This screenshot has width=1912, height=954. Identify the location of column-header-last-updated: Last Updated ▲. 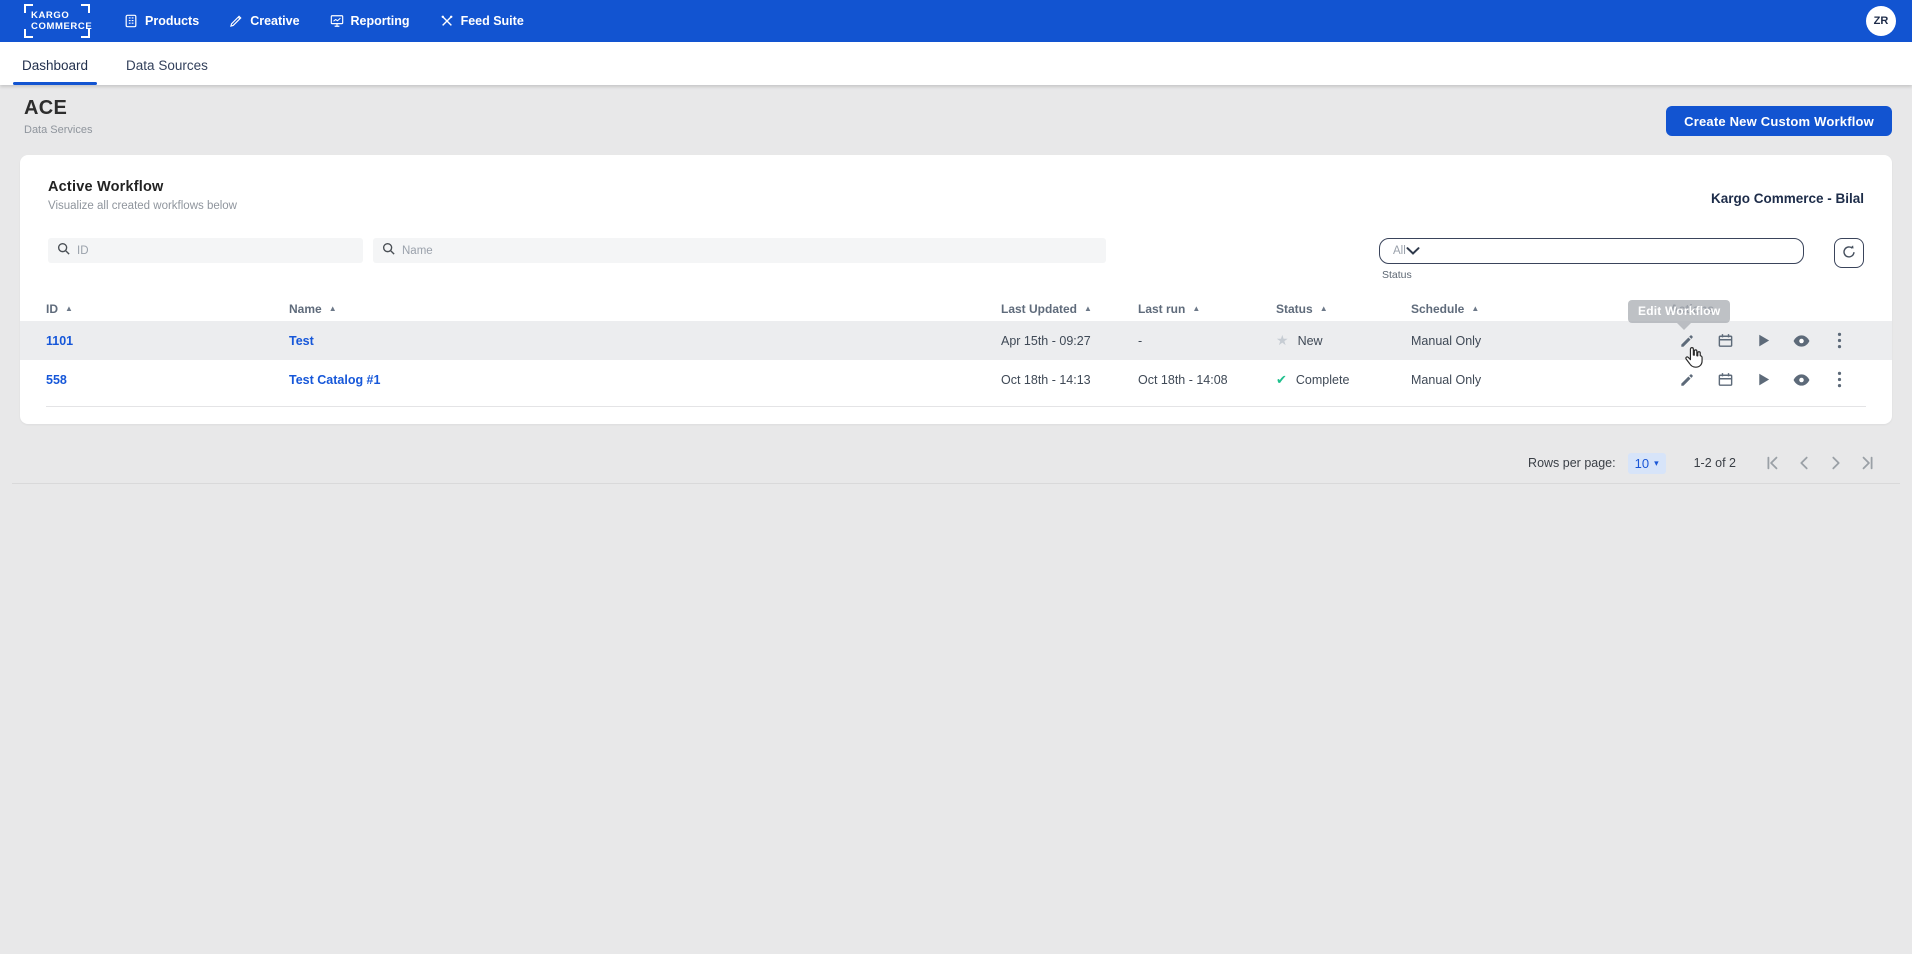
(1069, 309).